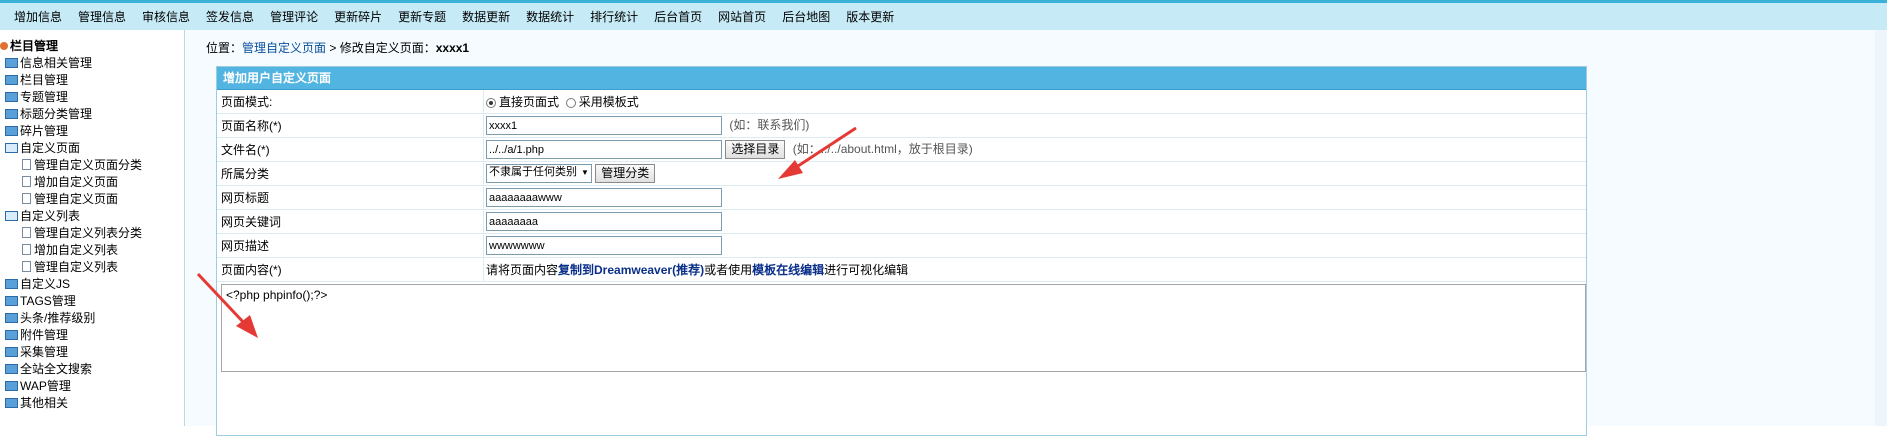 This screenshot has width=1887, height=436. I want to click on arrow-to-editor, so click(227, 305).